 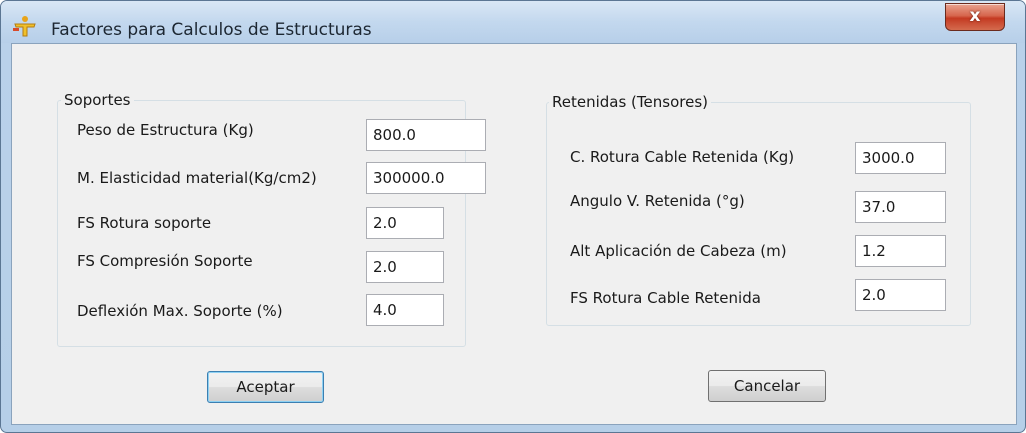 I want to click on close-button: x, so click(x=975, y=17).